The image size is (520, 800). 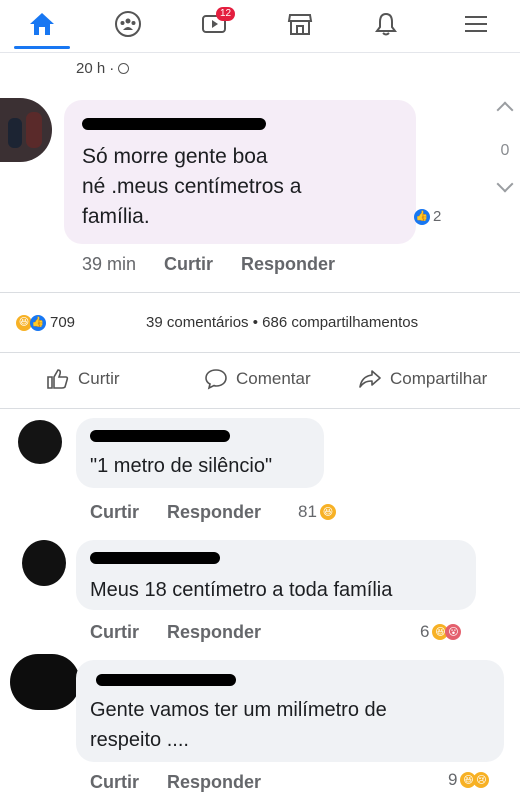 I want to click on notification-badge: 12, so click(x=226, y=14).